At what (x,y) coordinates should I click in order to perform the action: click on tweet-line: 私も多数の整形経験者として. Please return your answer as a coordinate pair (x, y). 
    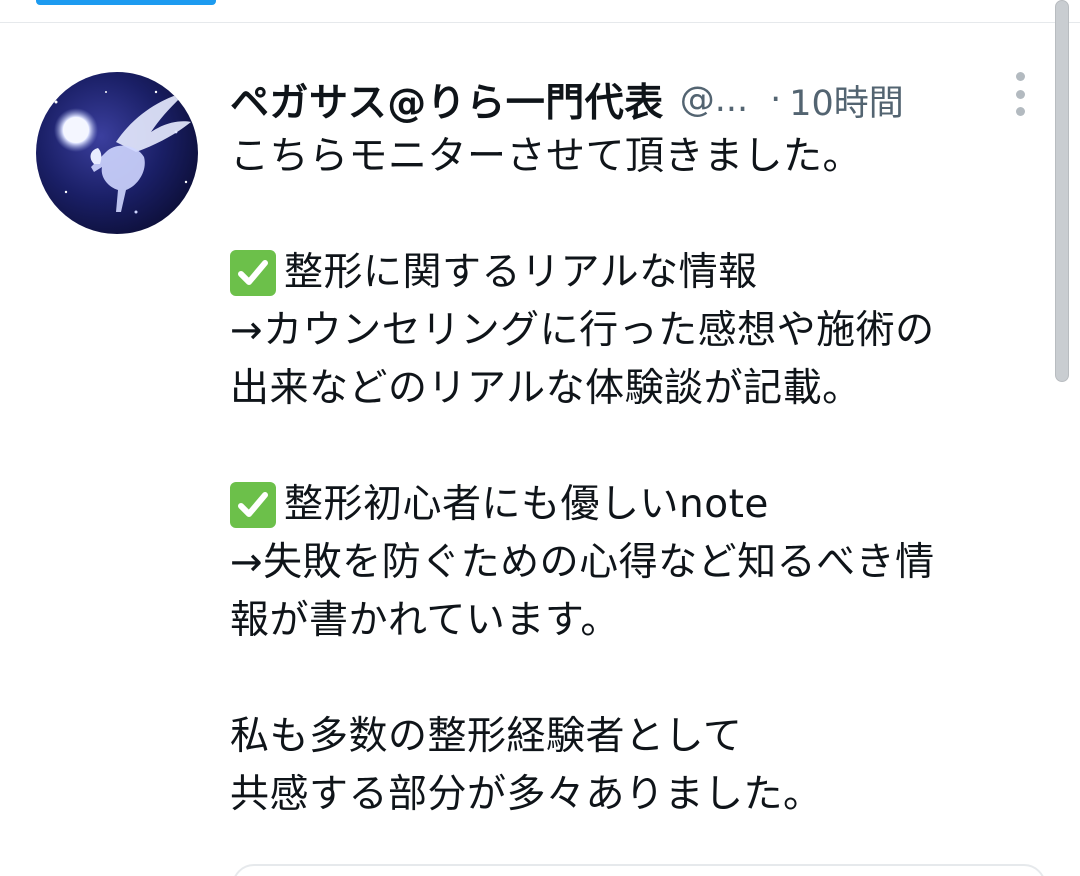
    Looking at the image, I should click on (640, 737).